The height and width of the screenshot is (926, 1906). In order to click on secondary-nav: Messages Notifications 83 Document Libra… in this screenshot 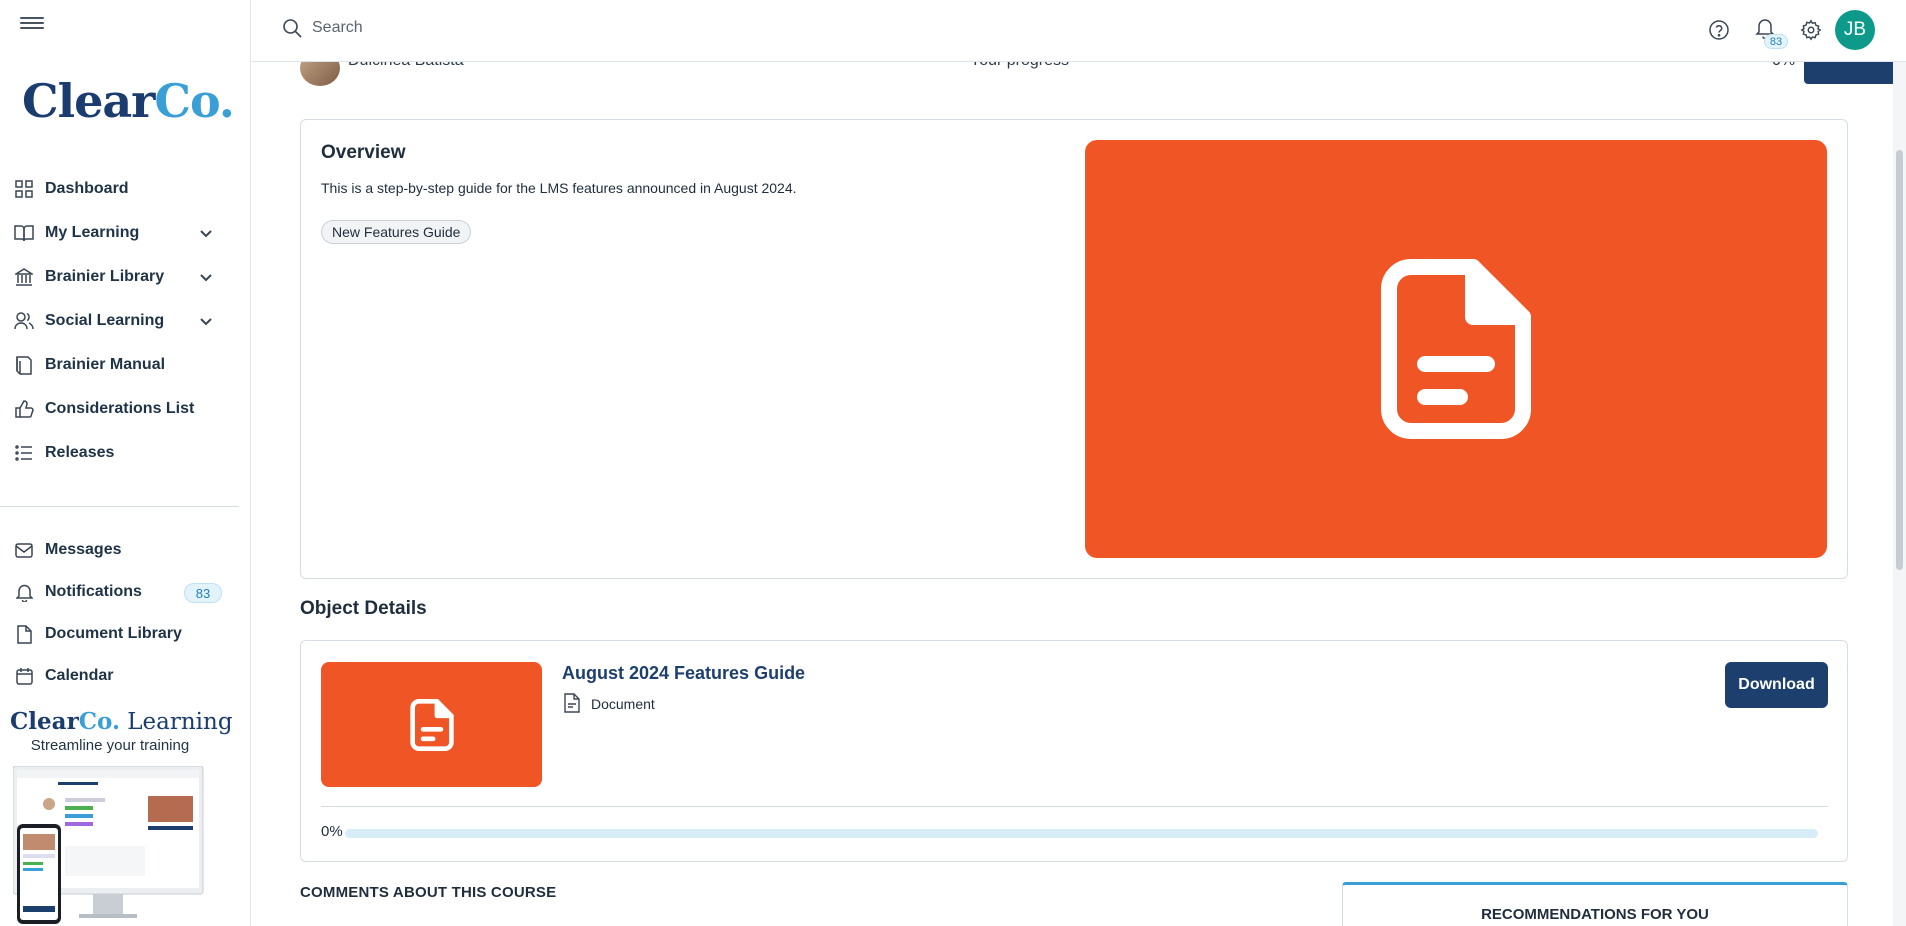, I will do `click(125, 613)`.